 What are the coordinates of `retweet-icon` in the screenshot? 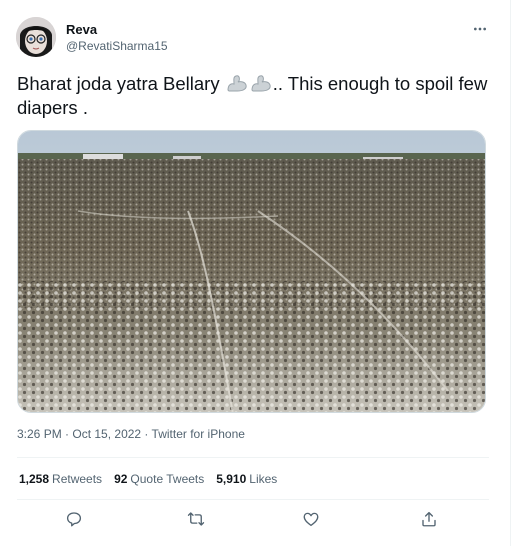 It's located at (196, 519).